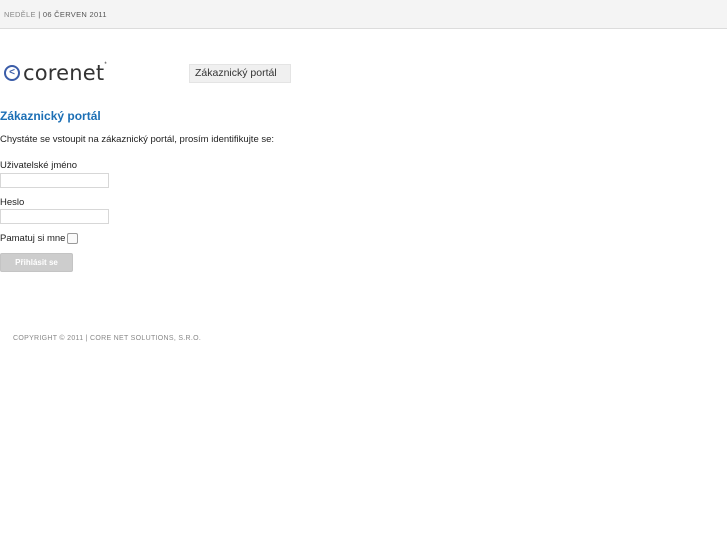  I want to click on remember-me-row: Pamatuj si mne, so click(39, 238).